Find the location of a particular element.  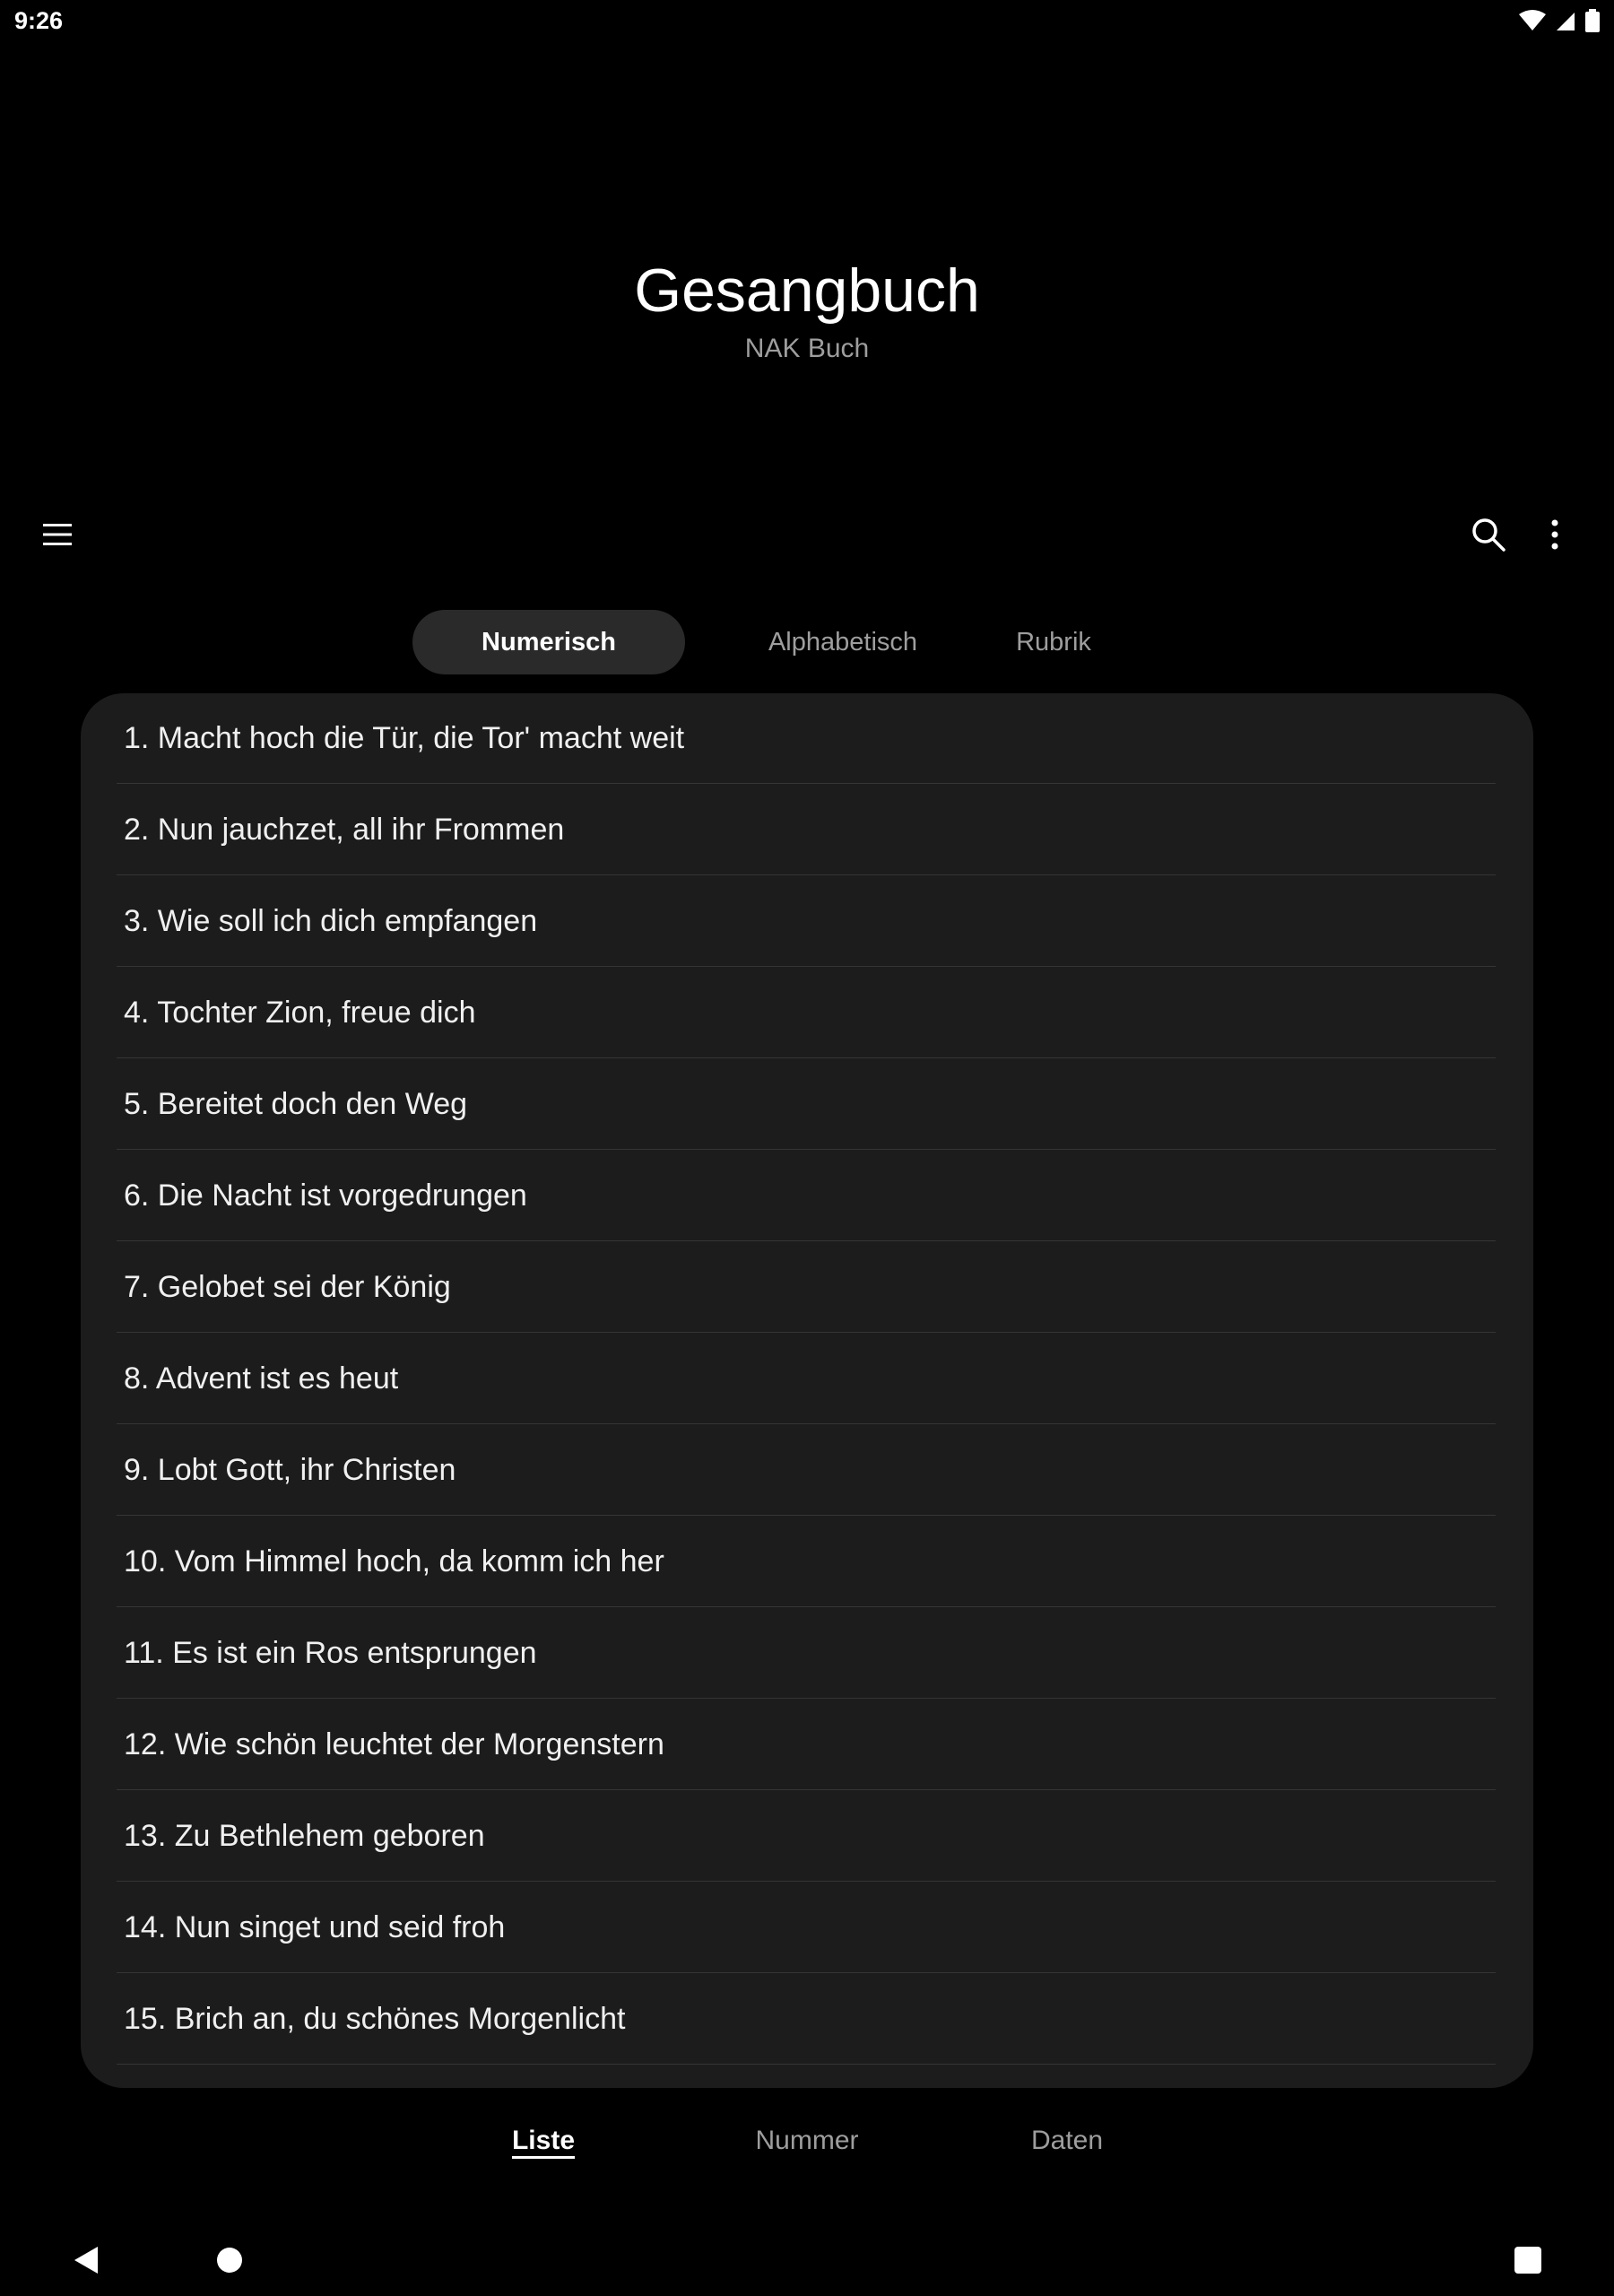

search-button is located at coordinates (1488, 534).